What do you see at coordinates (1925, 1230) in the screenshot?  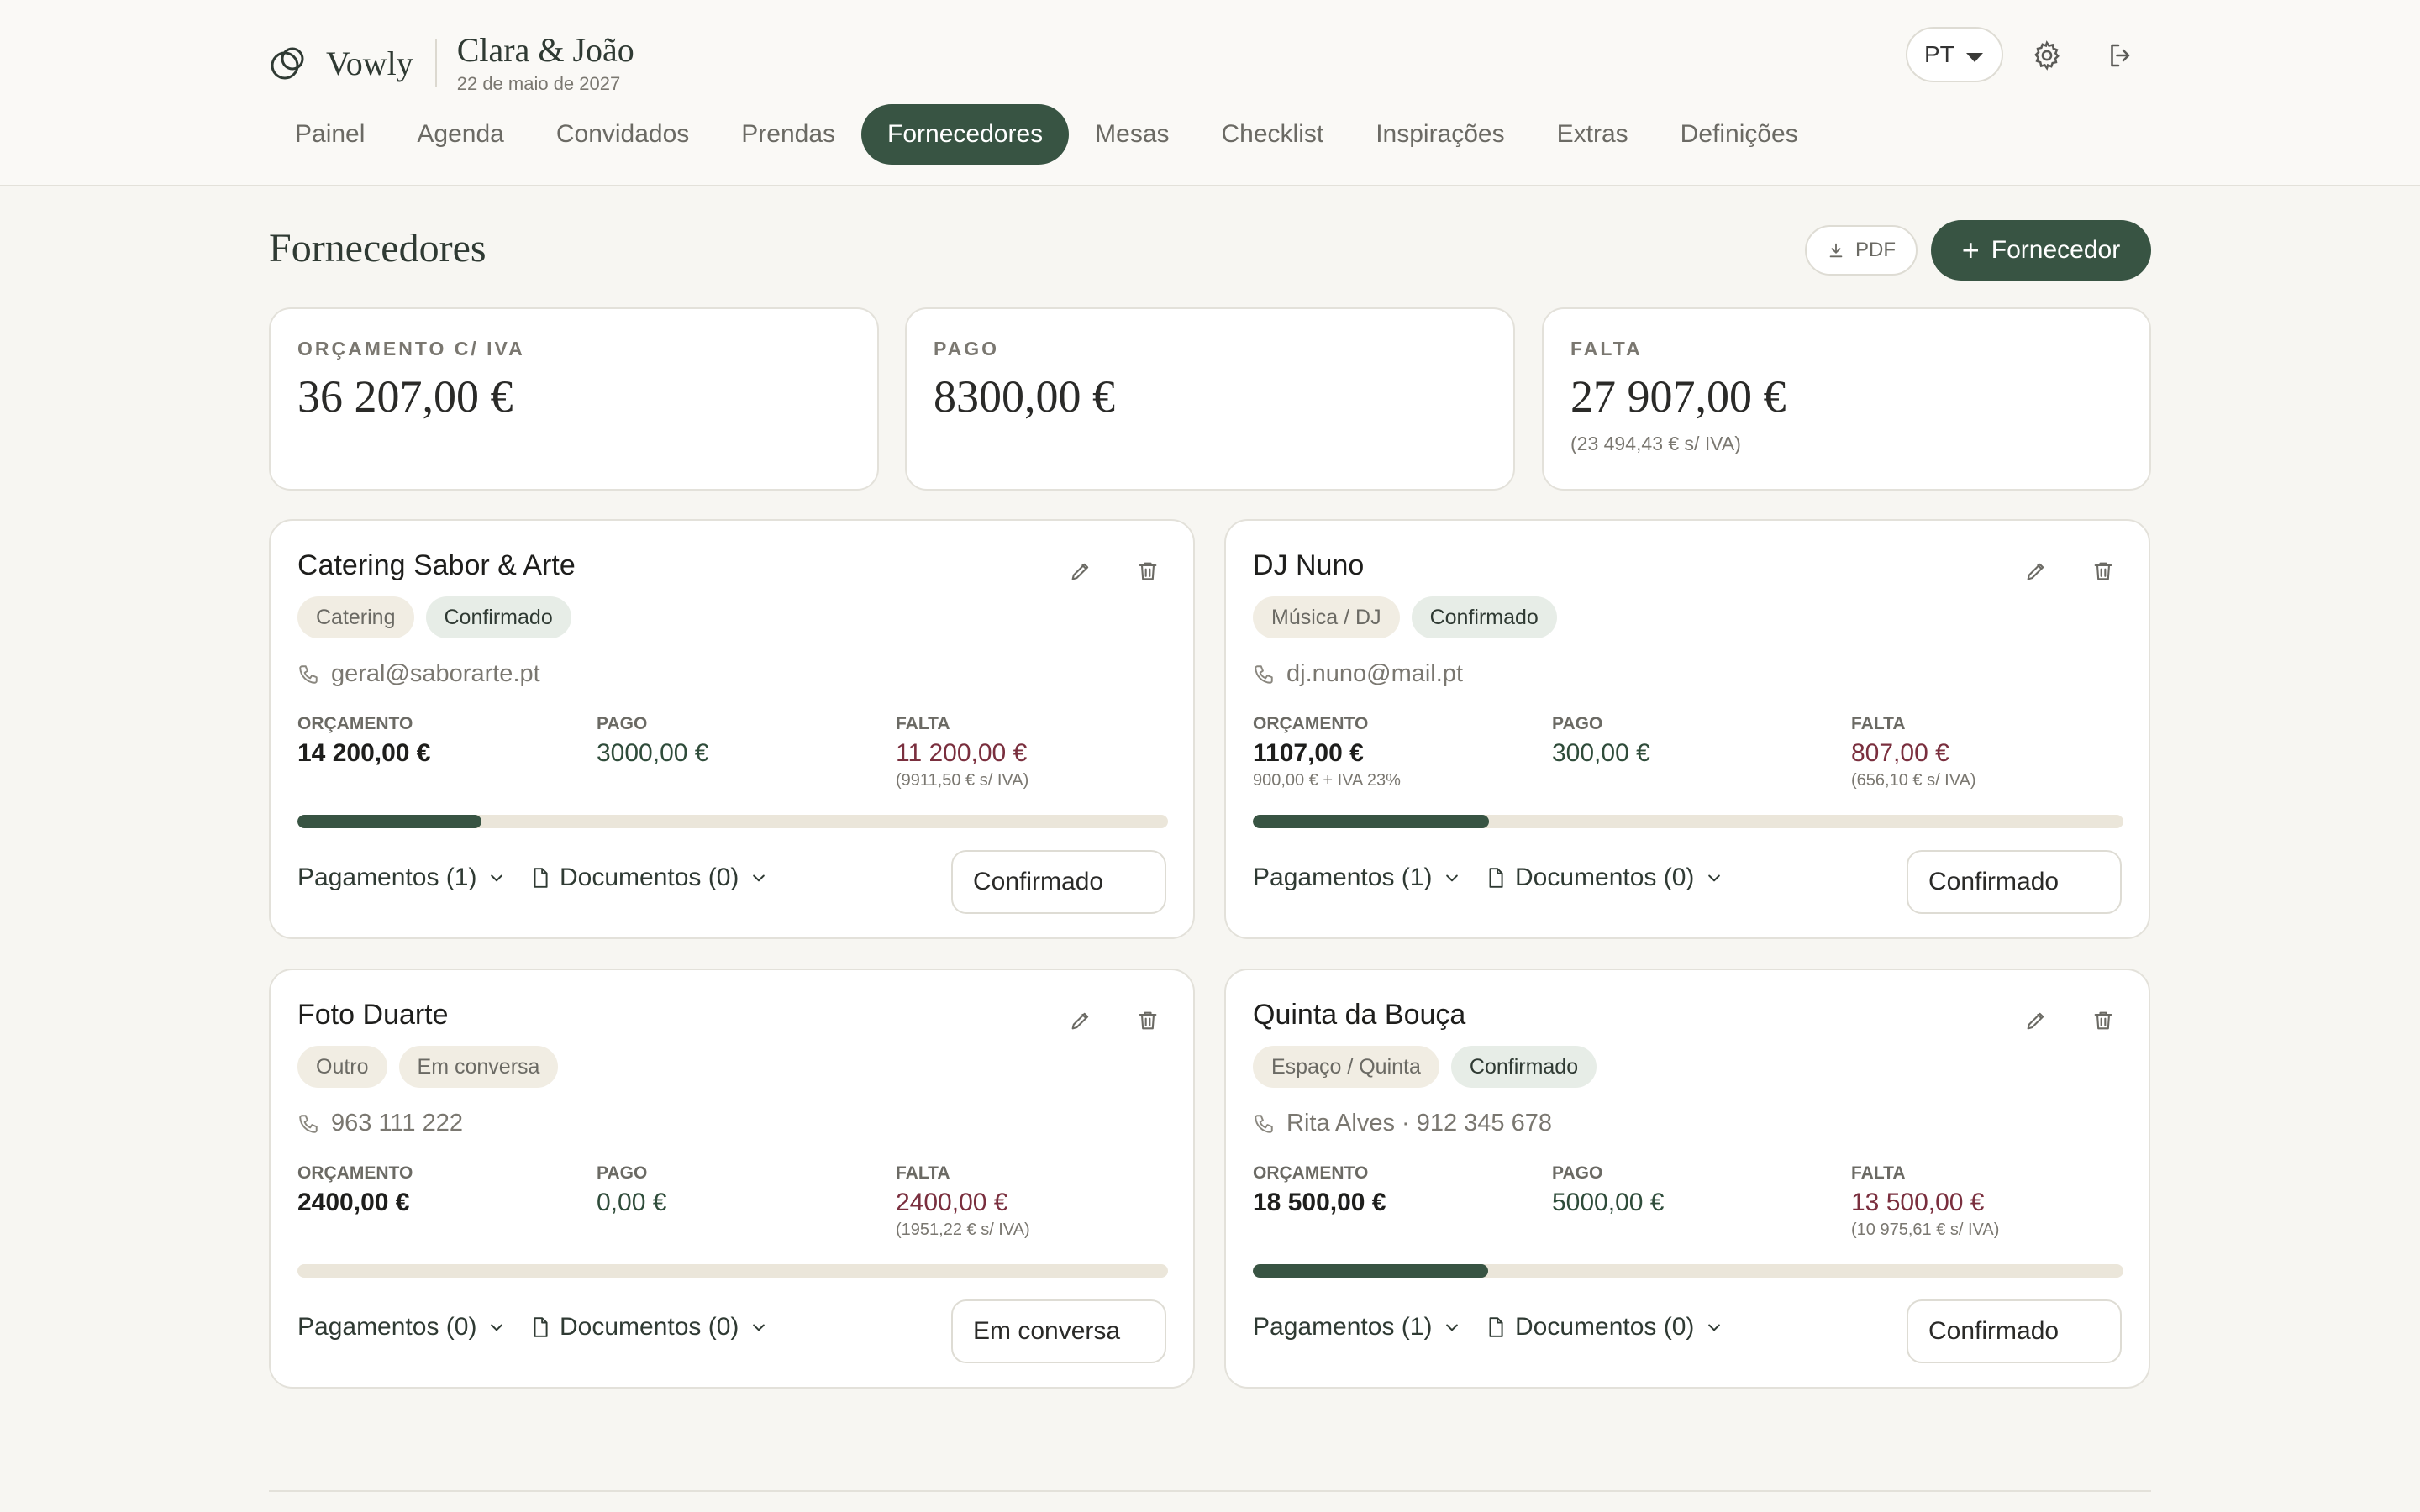 I see `missing-note: (10 975,61 € s/ IVA)` at bounding box center [1925, 1230].